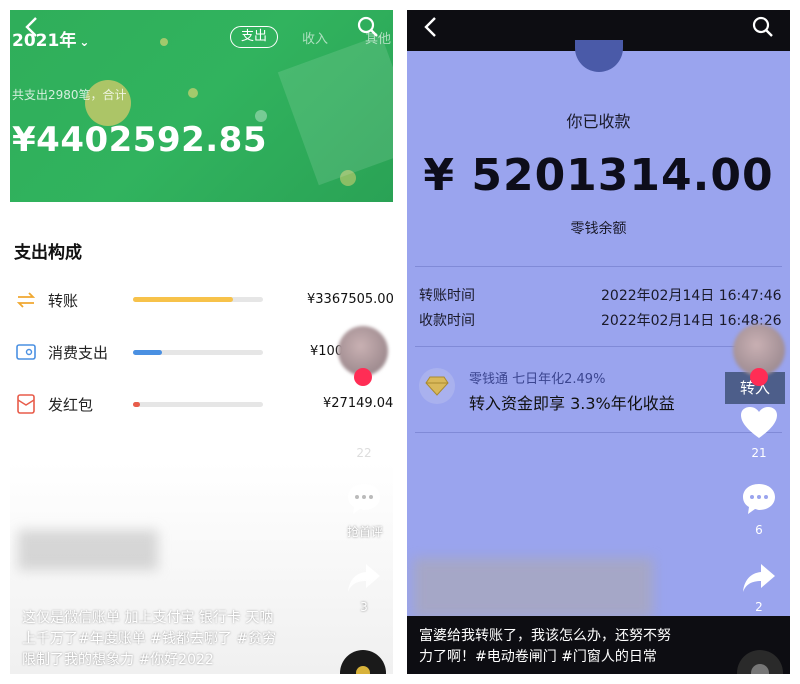  Describe the element at coordinates (763, 27) in the screenshot. I see `search-icon` at that location.